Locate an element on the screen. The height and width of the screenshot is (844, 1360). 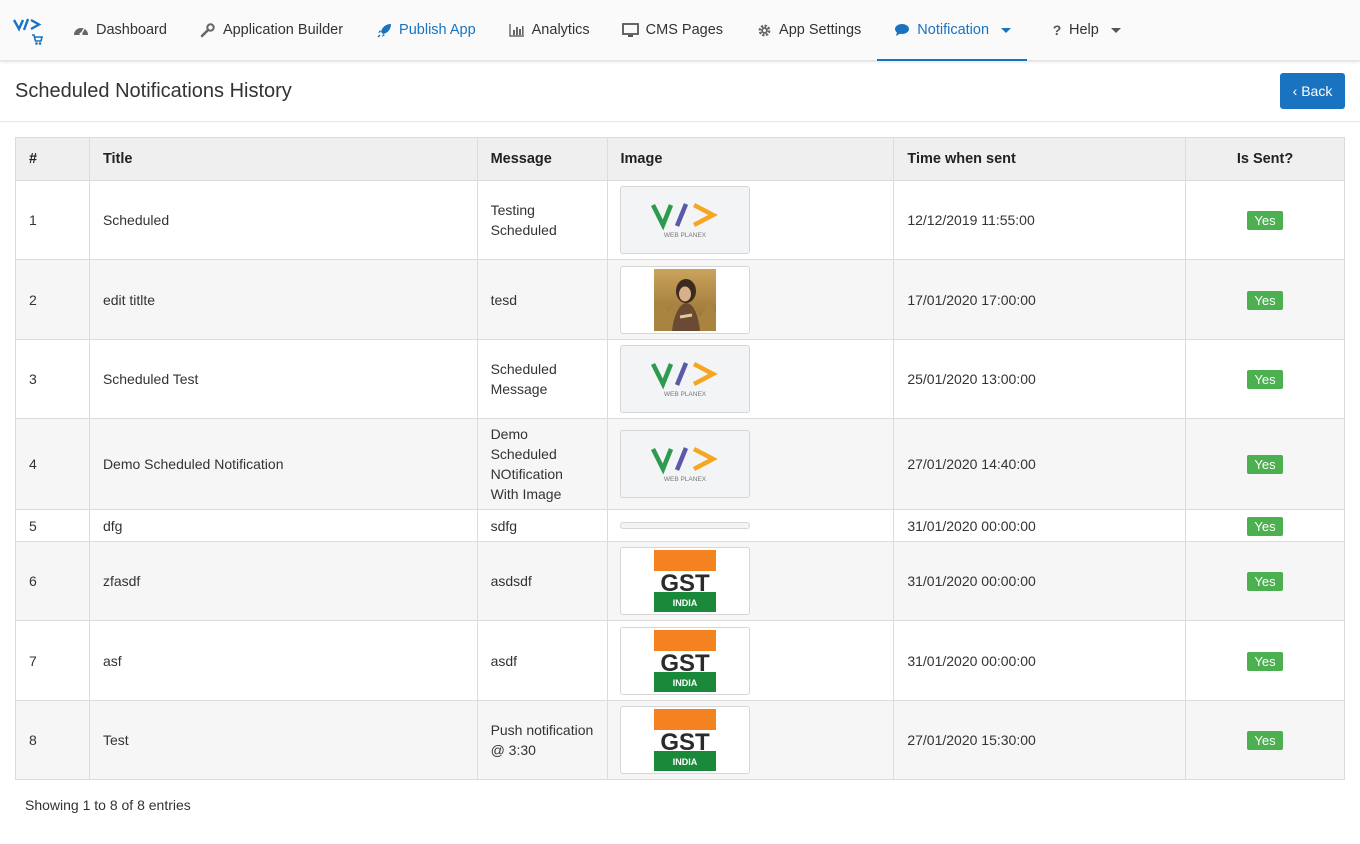
cell-num: 6 is located at coordinates (52, 581).